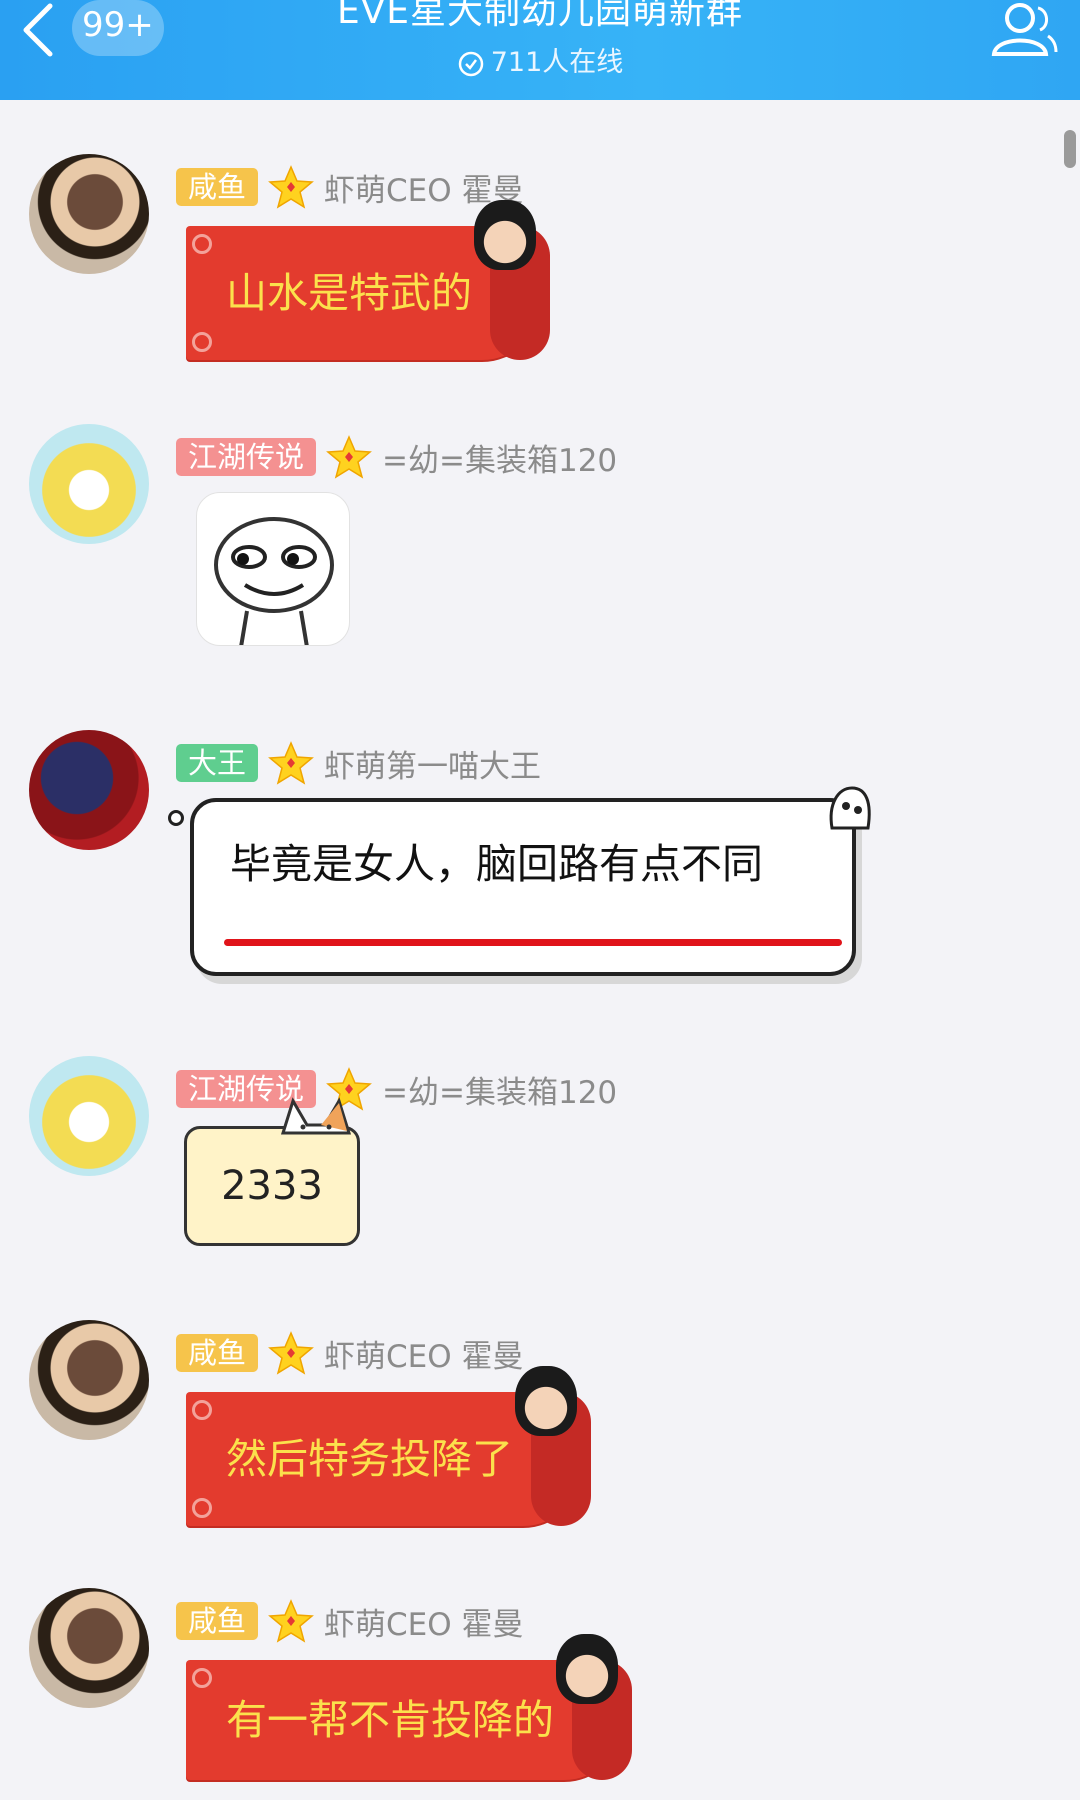 The height and width of the screenshot is (1800, 1080). I want to click on emoji-image, so click(273, 569).